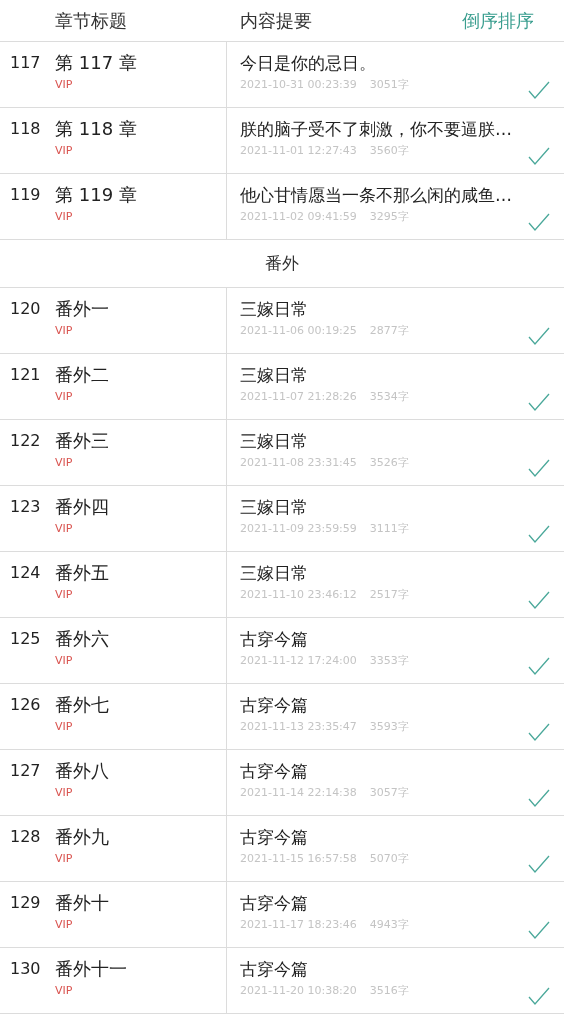 The image size is (564, 1024). I want to click on word-count: 3516字, so click(389, 991).